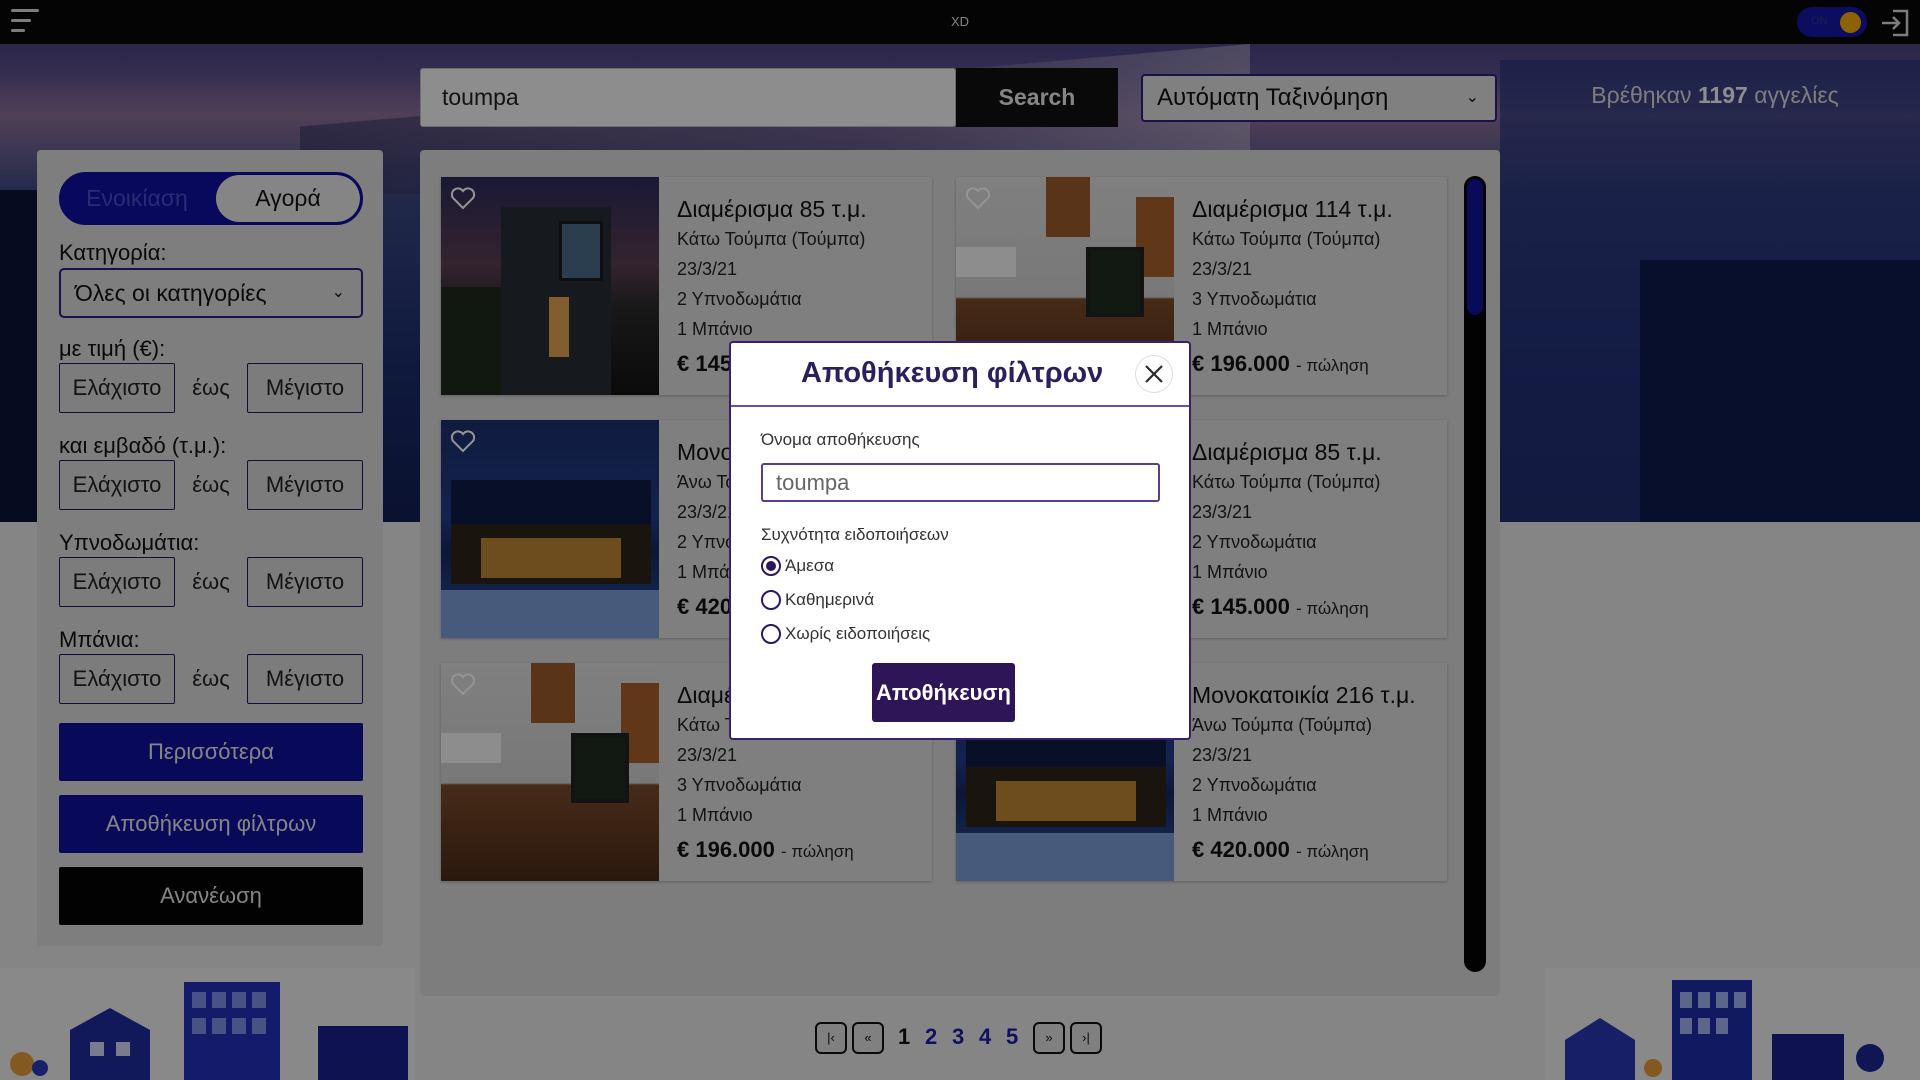  Describe the element at coordinates (830, 599) in the screenshot. I see `radio-label: Καθημερινά` at that location.